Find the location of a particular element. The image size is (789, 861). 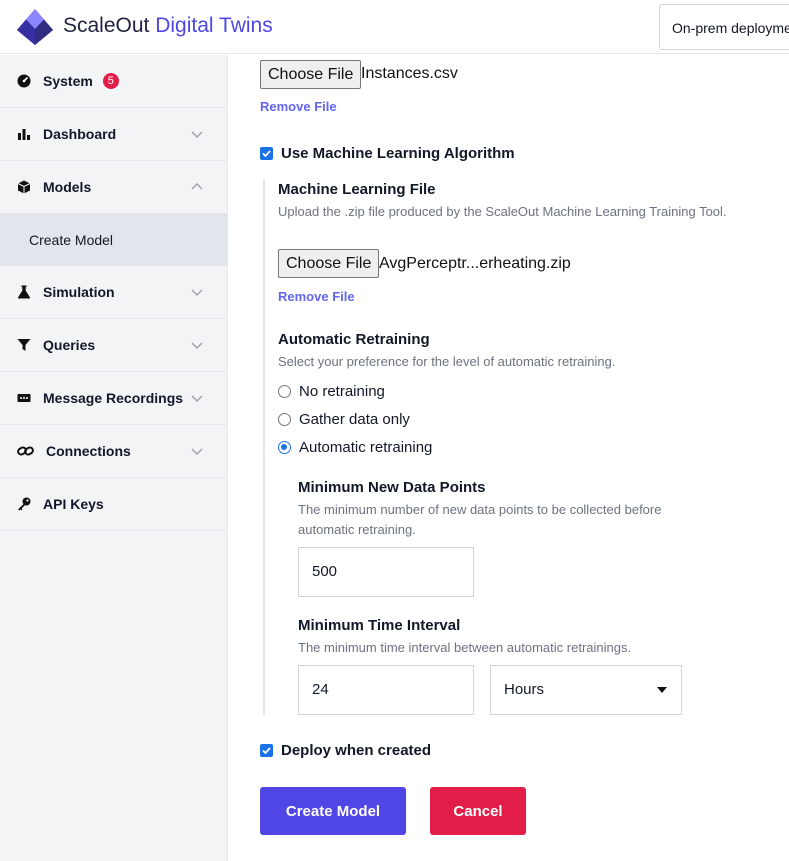

retraining-title: Automatic Retraining is located at coordinates (354, 339).